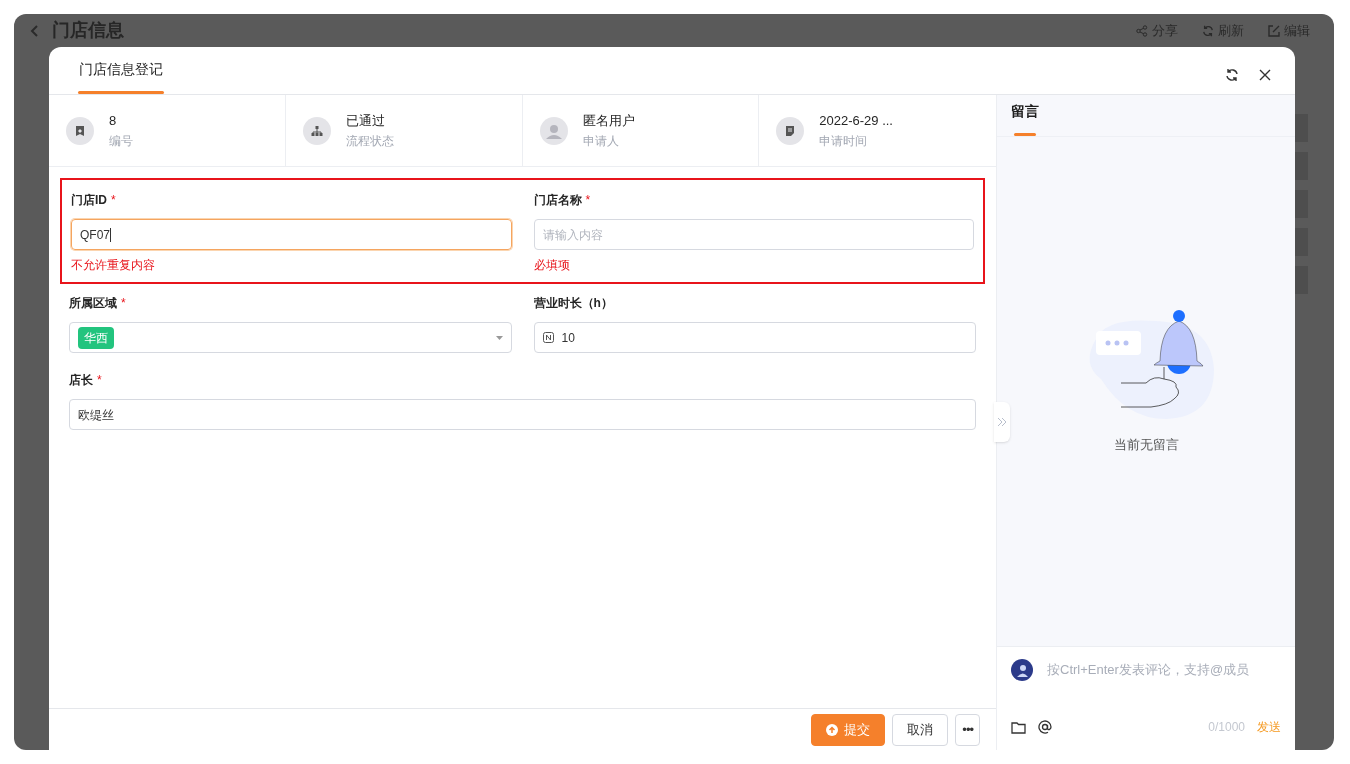  What do you see at coordinates (601, 142) in the screenshot?
I see `info-label: 申请人` at bounding box center [601, 142].